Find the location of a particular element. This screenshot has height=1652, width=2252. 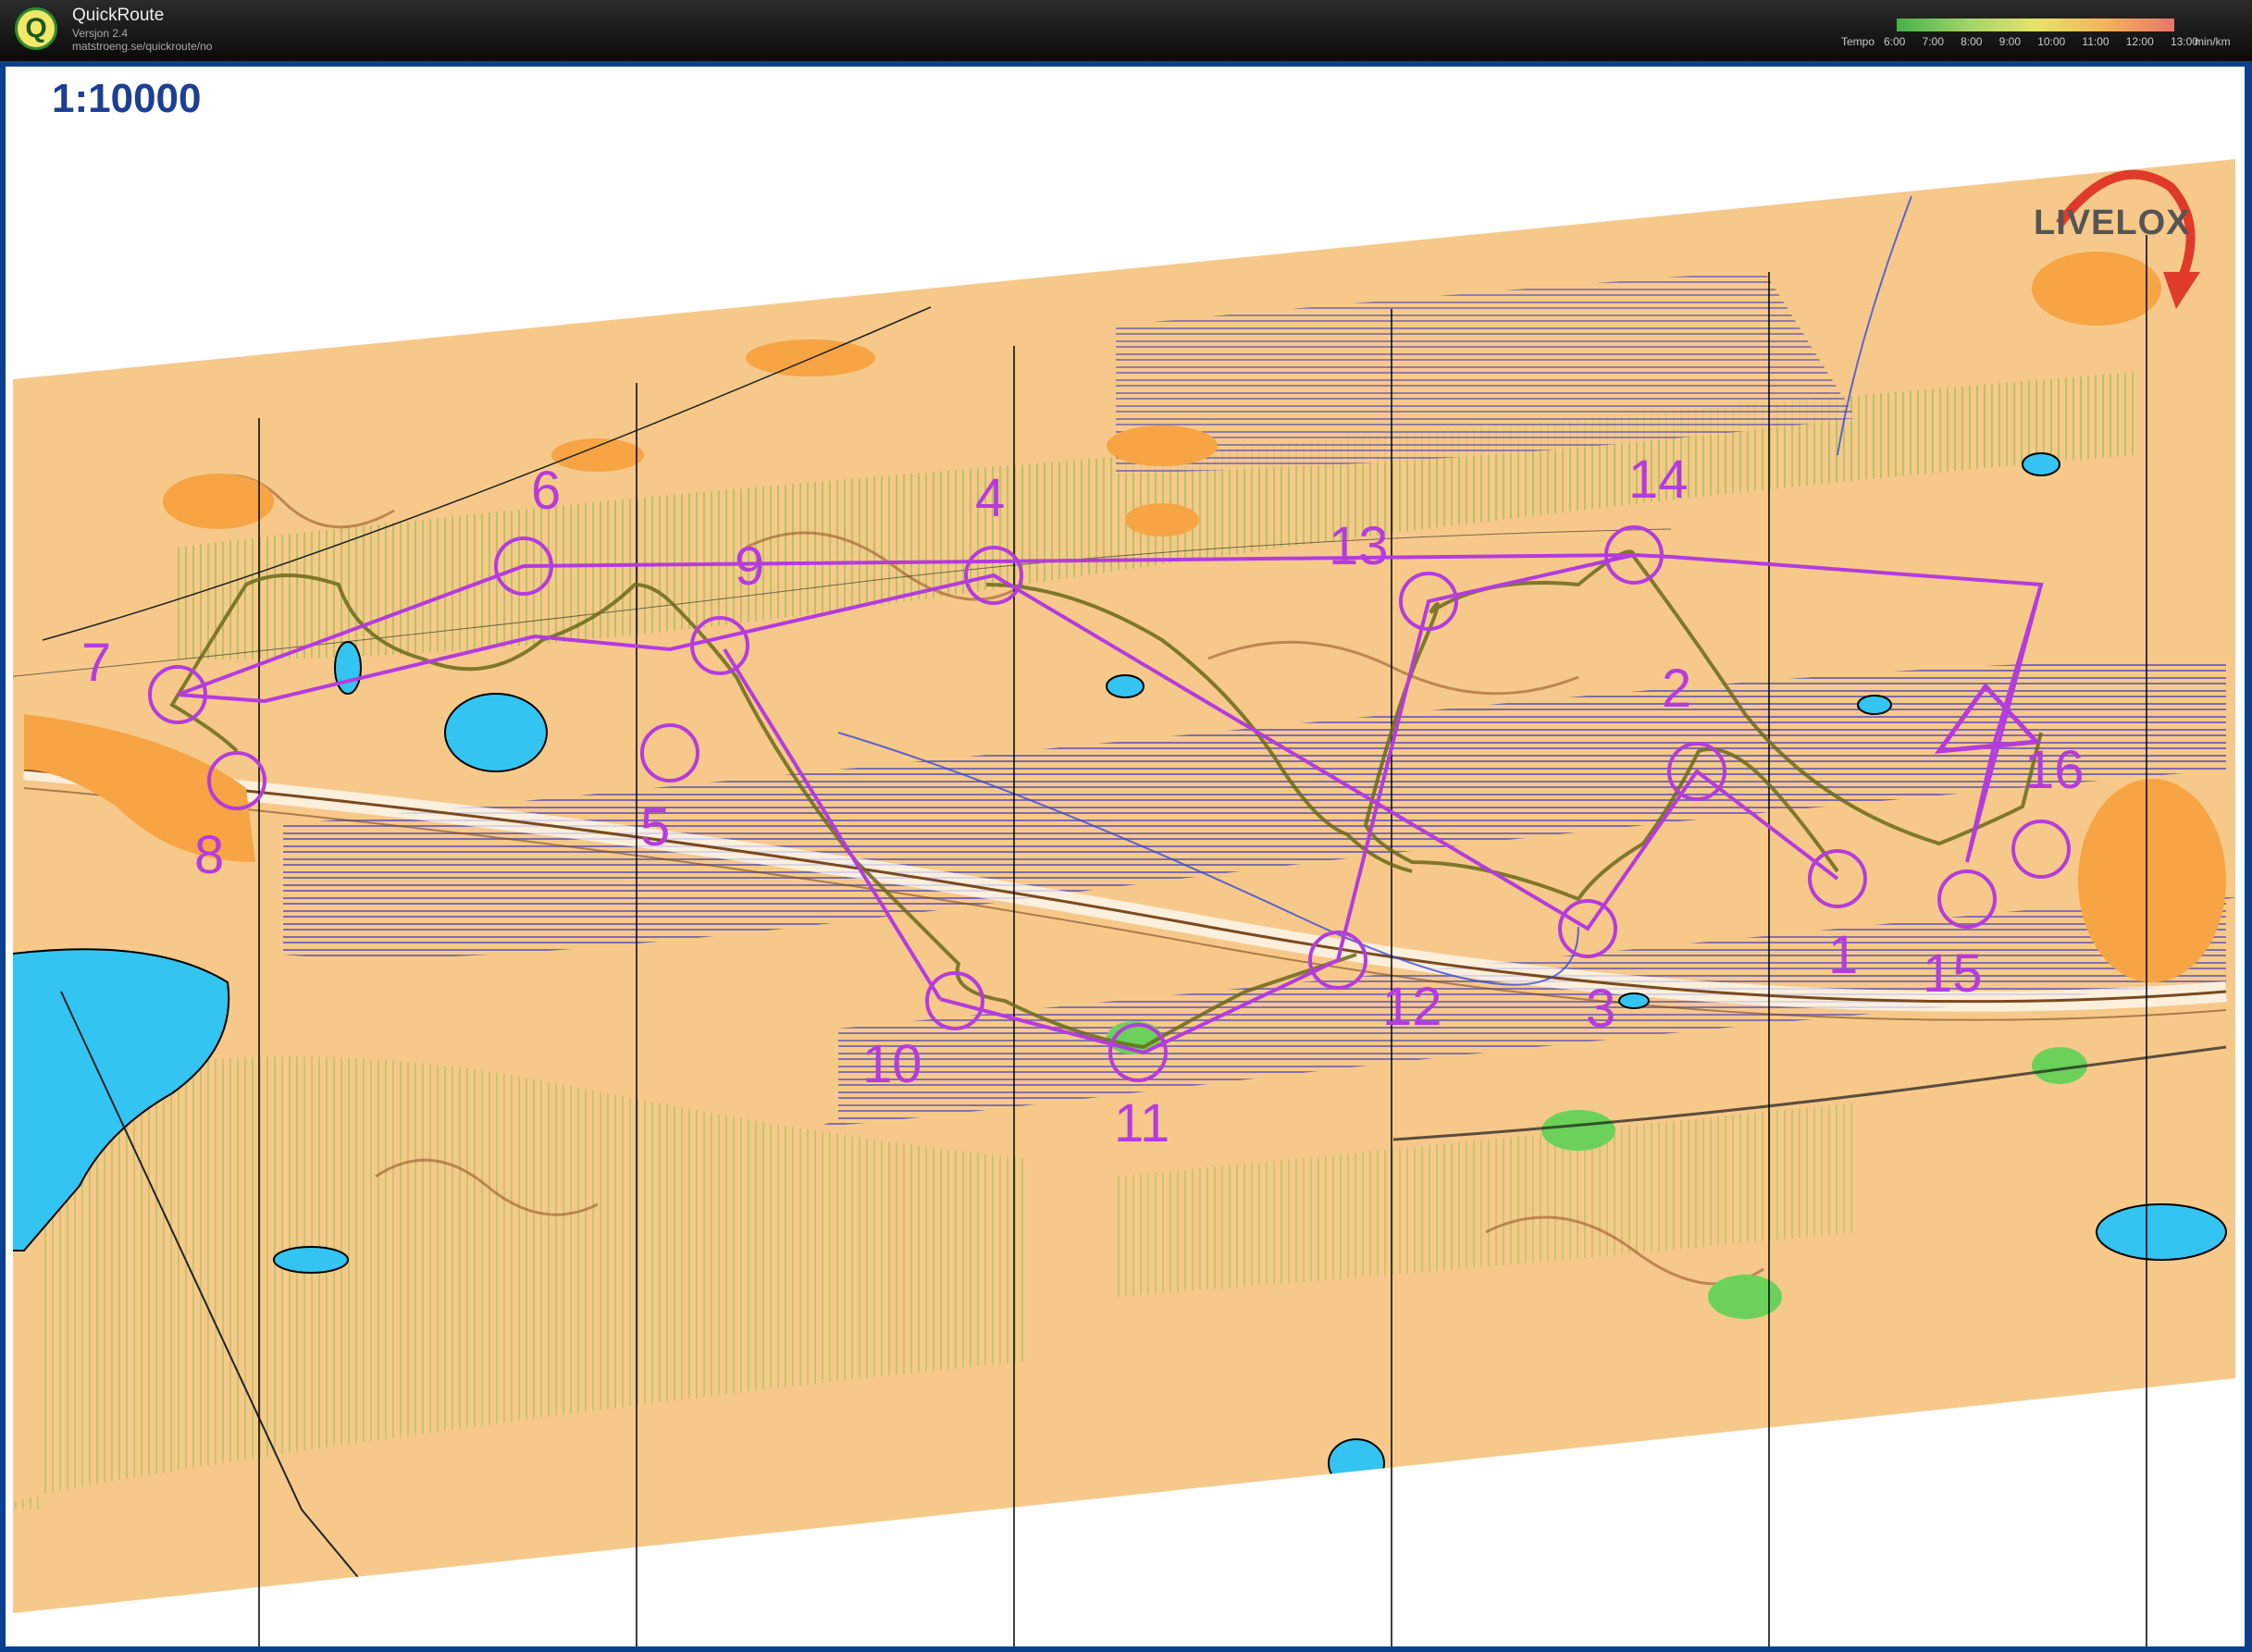

control-label: 12 is located at coordinates (1412, 1007).